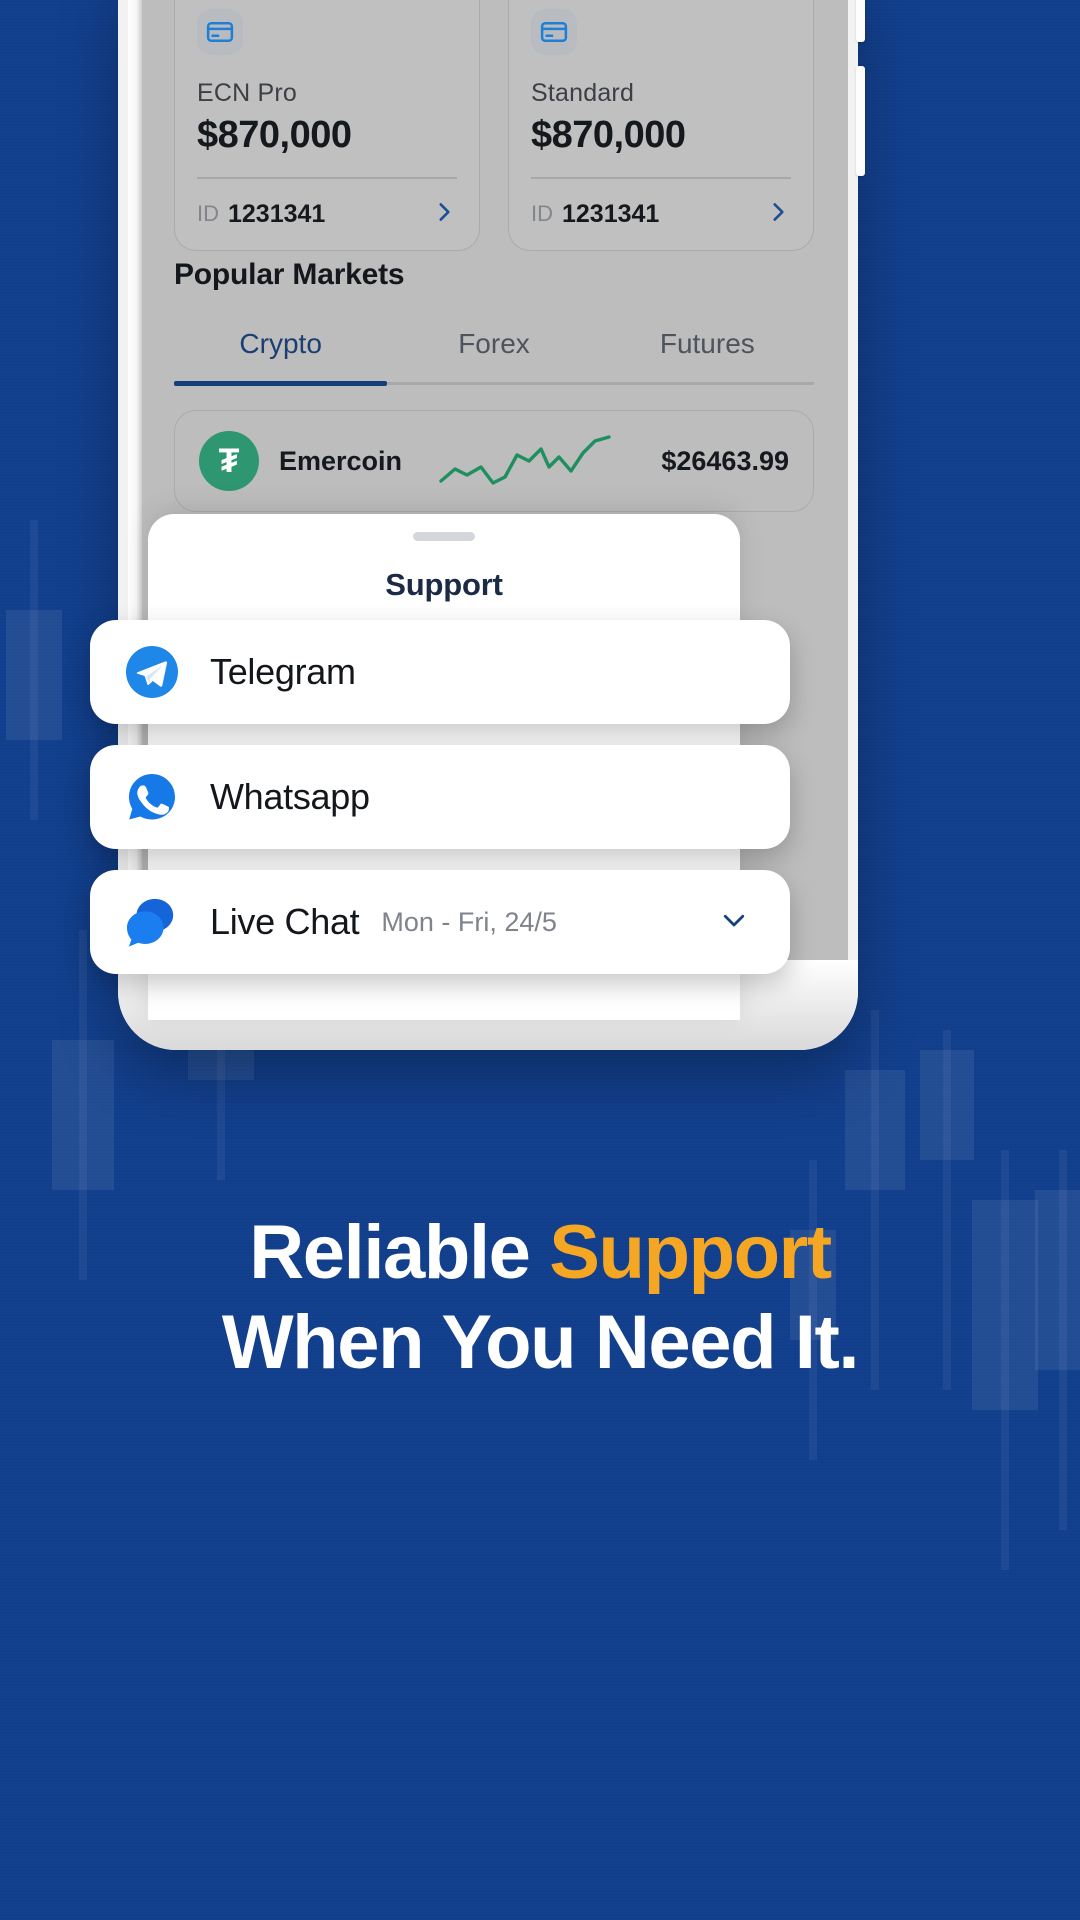 Image resolution: width=1080 pixels, height=1920 pixels. Describe the element at coordinates (152, 922) in the screenshot. I see `live-chat-icon` at that location.